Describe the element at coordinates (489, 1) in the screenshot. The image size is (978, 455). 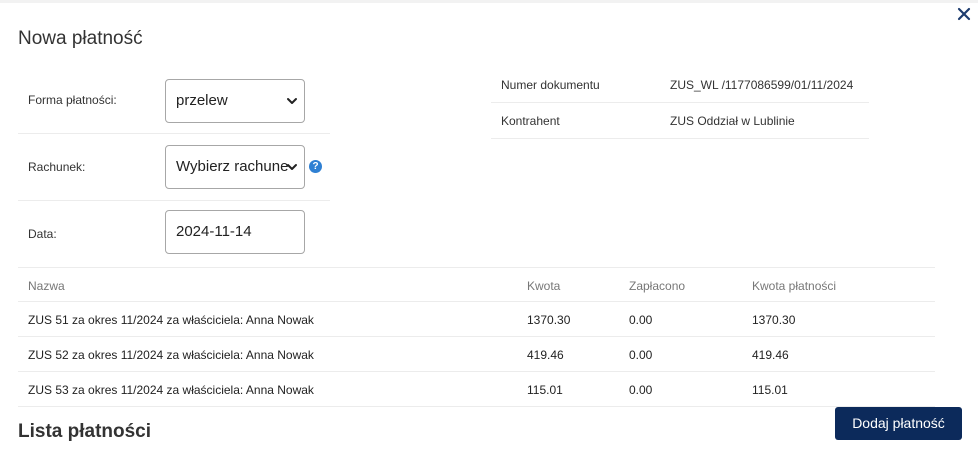
I see `top-border` at that location.